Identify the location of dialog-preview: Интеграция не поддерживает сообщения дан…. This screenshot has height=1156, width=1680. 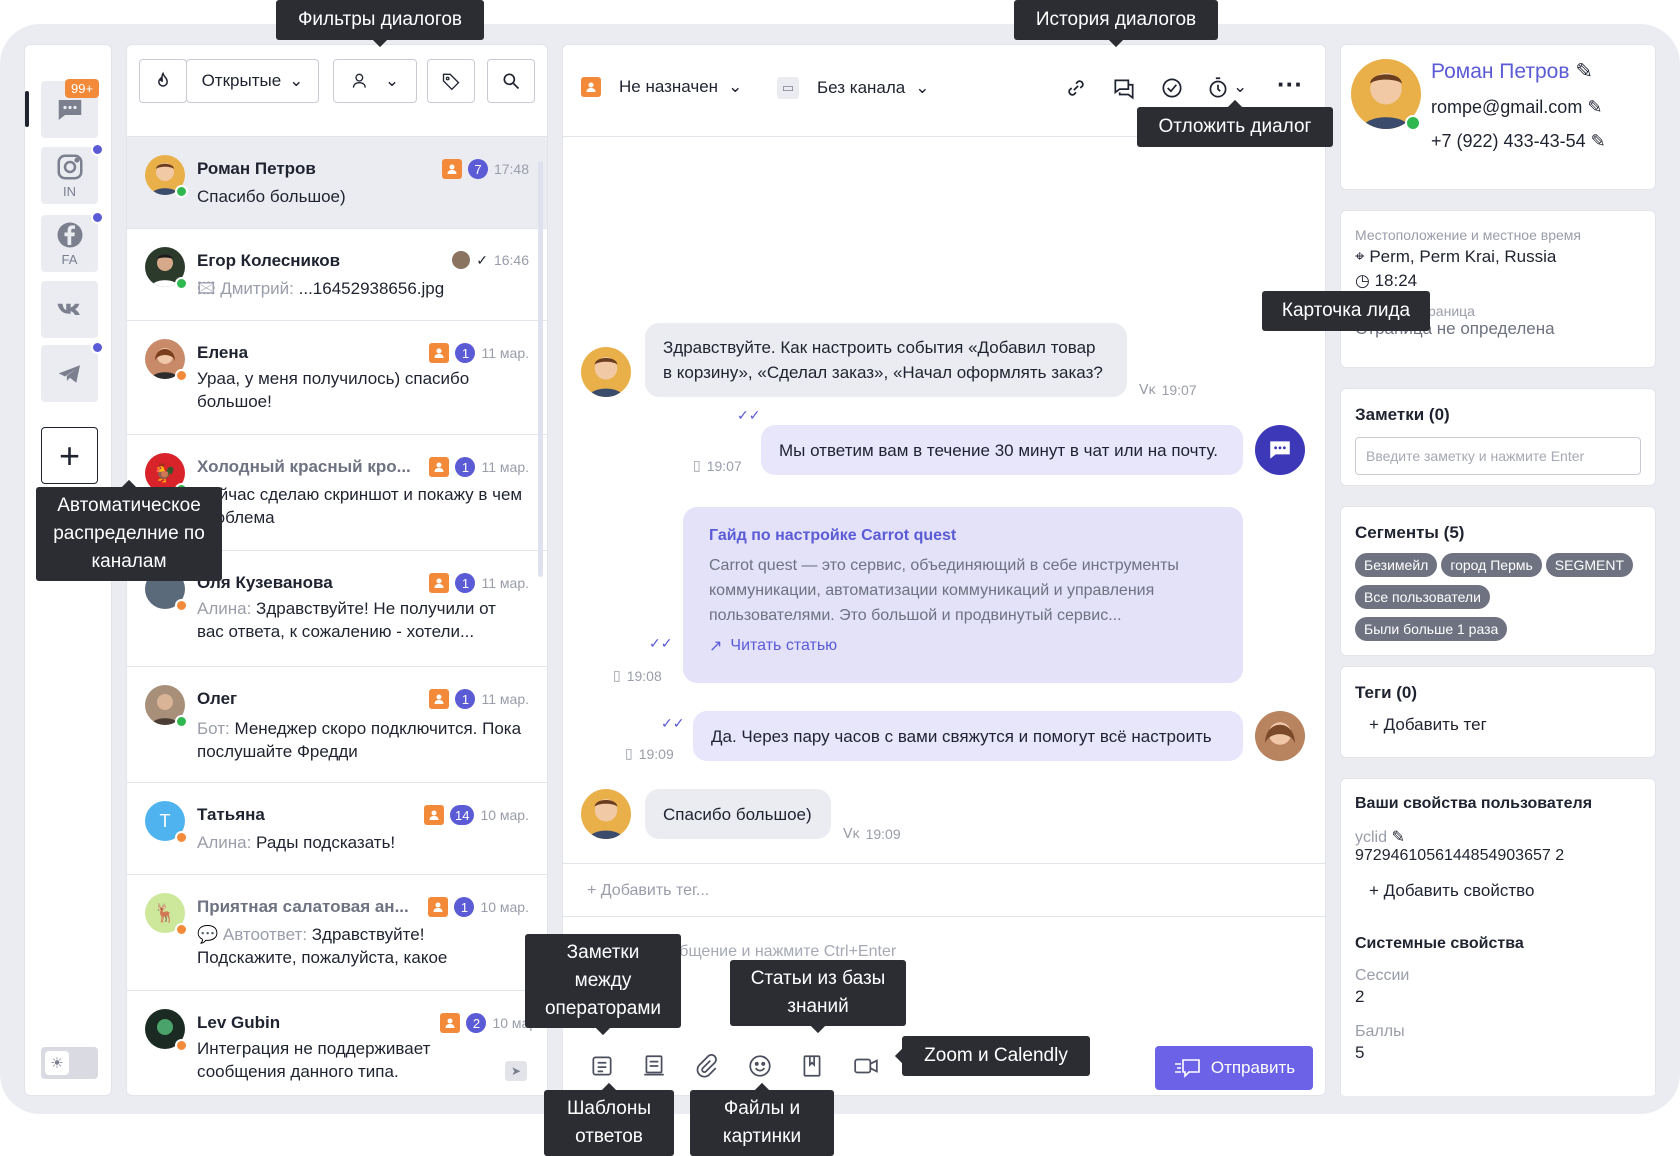
(314, 1060).